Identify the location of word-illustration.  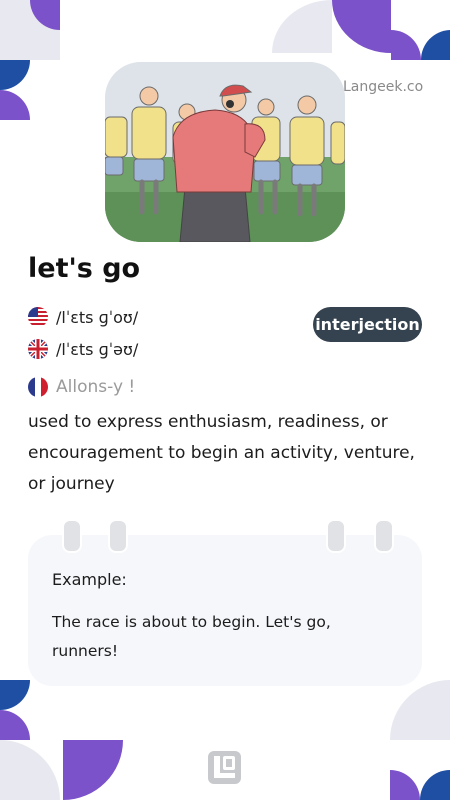
(225, 152).